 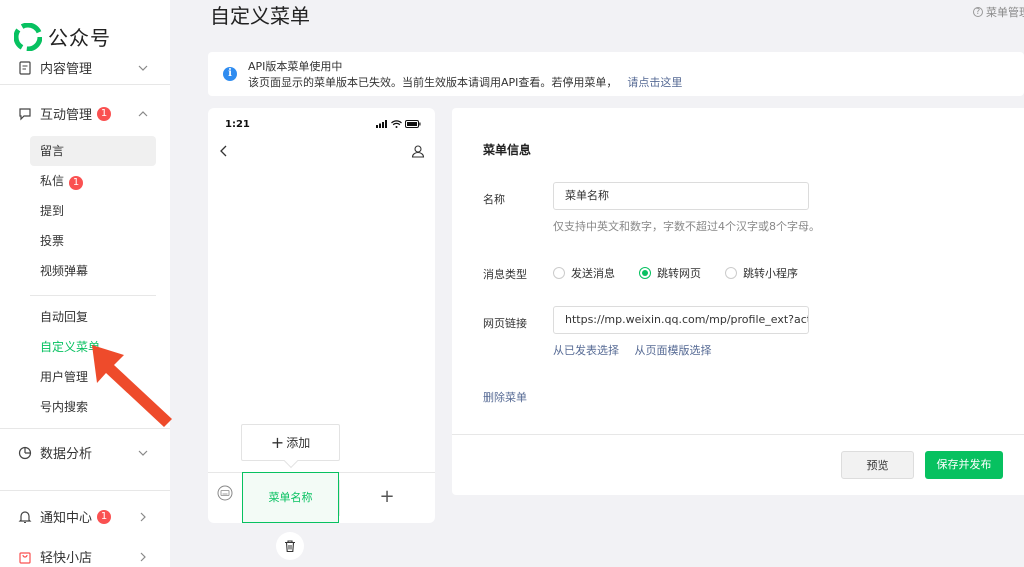 I want to click on delete-menu-trash-button, so click(x=290, y=546).